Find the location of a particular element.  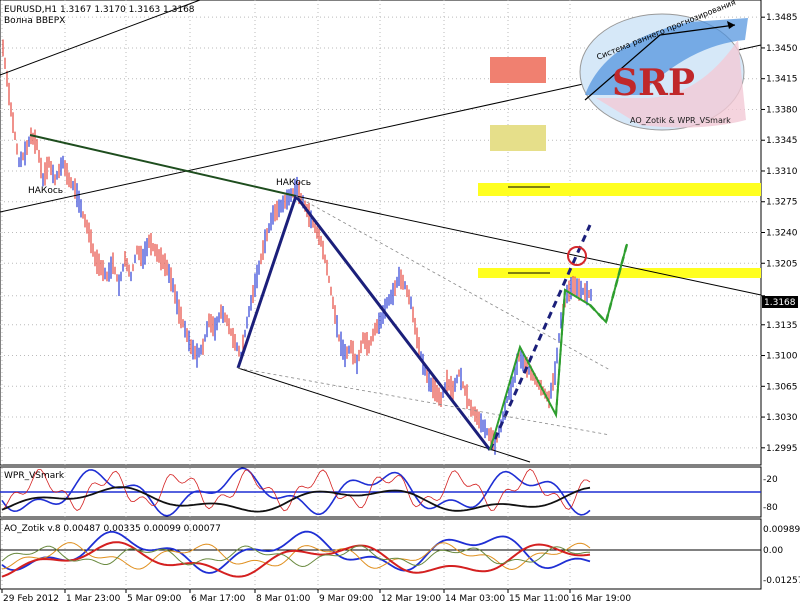

x-tick-label: 29 Feb 2012 is located at coordinates (31, 599).